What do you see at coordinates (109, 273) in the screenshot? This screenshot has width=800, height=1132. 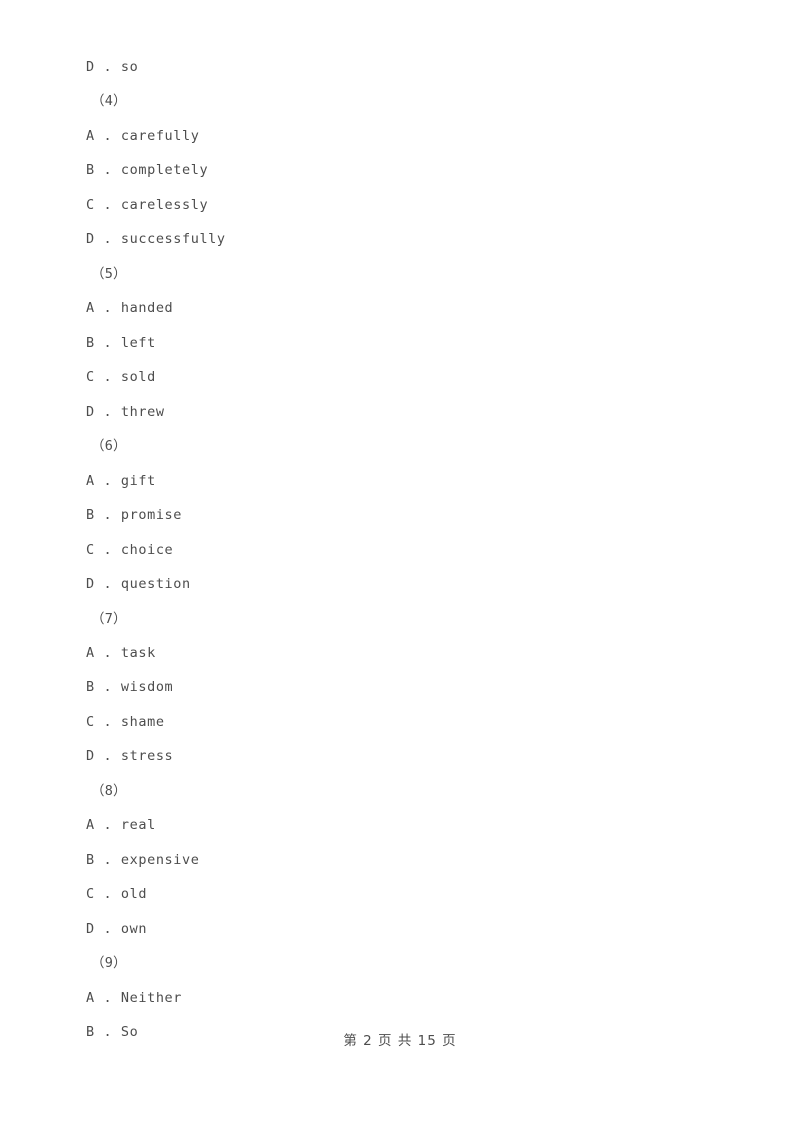 I see `question-number: （5）` at bounding box center [109, 273].